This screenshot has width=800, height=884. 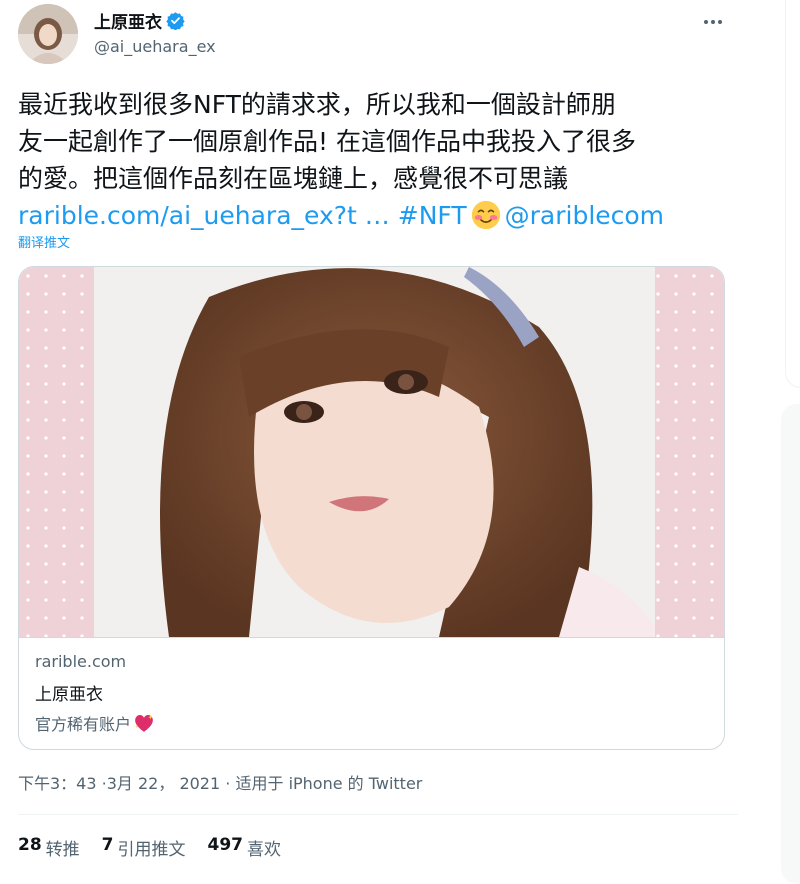 I want to click on card-description: 官方稀有账户, so click(x=370, y=723).